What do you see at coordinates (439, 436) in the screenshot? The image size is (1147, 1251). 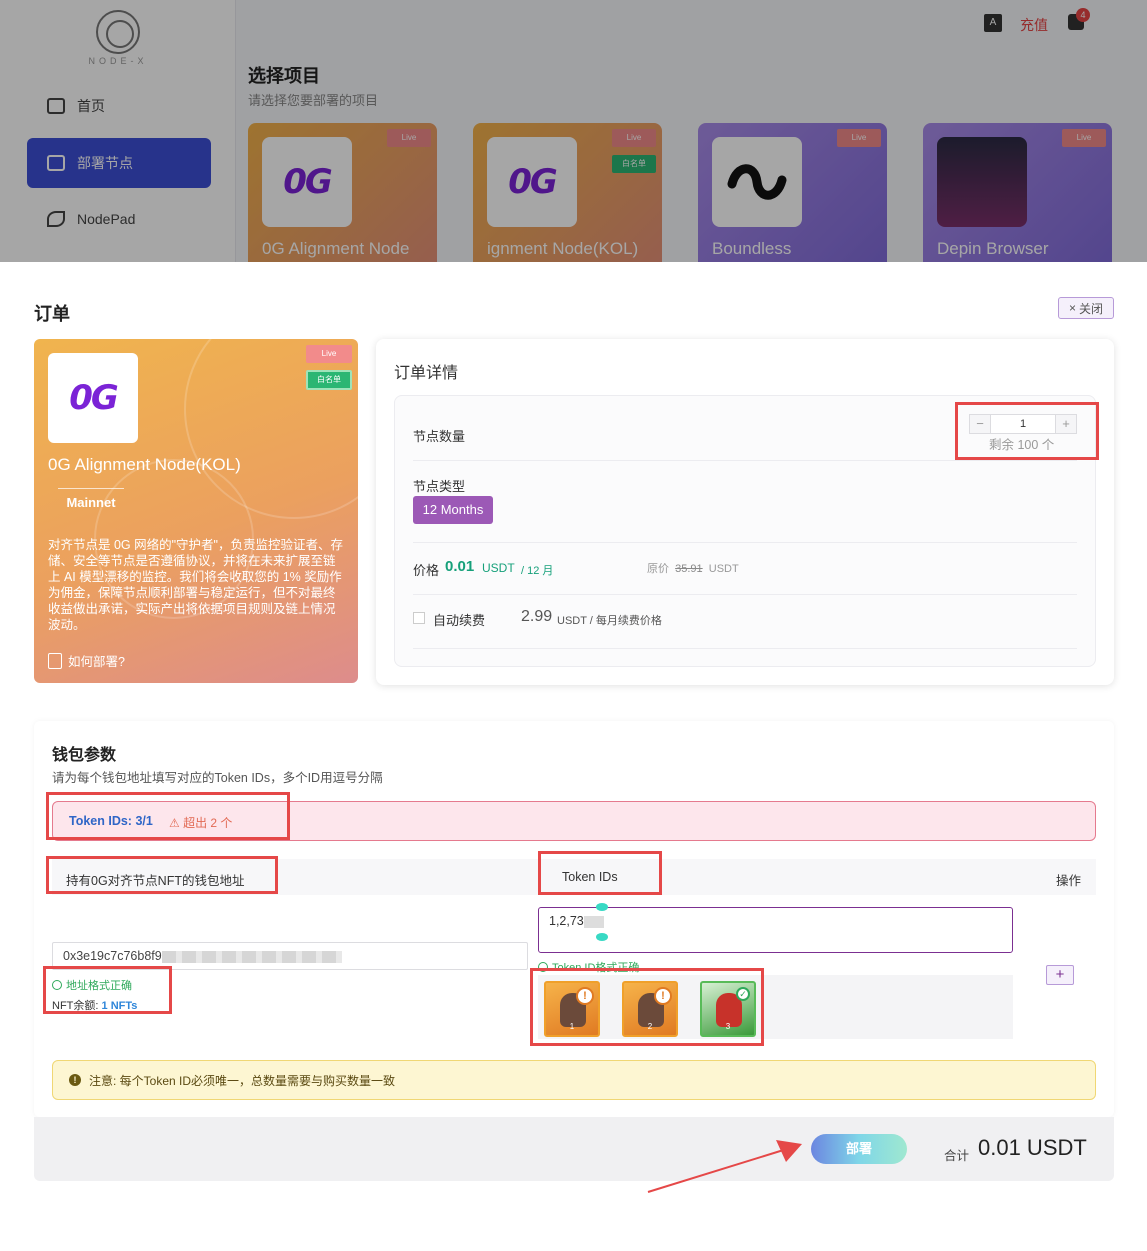 I see `node-quantity-label: 节点数量` at bounding box center [439, 436].